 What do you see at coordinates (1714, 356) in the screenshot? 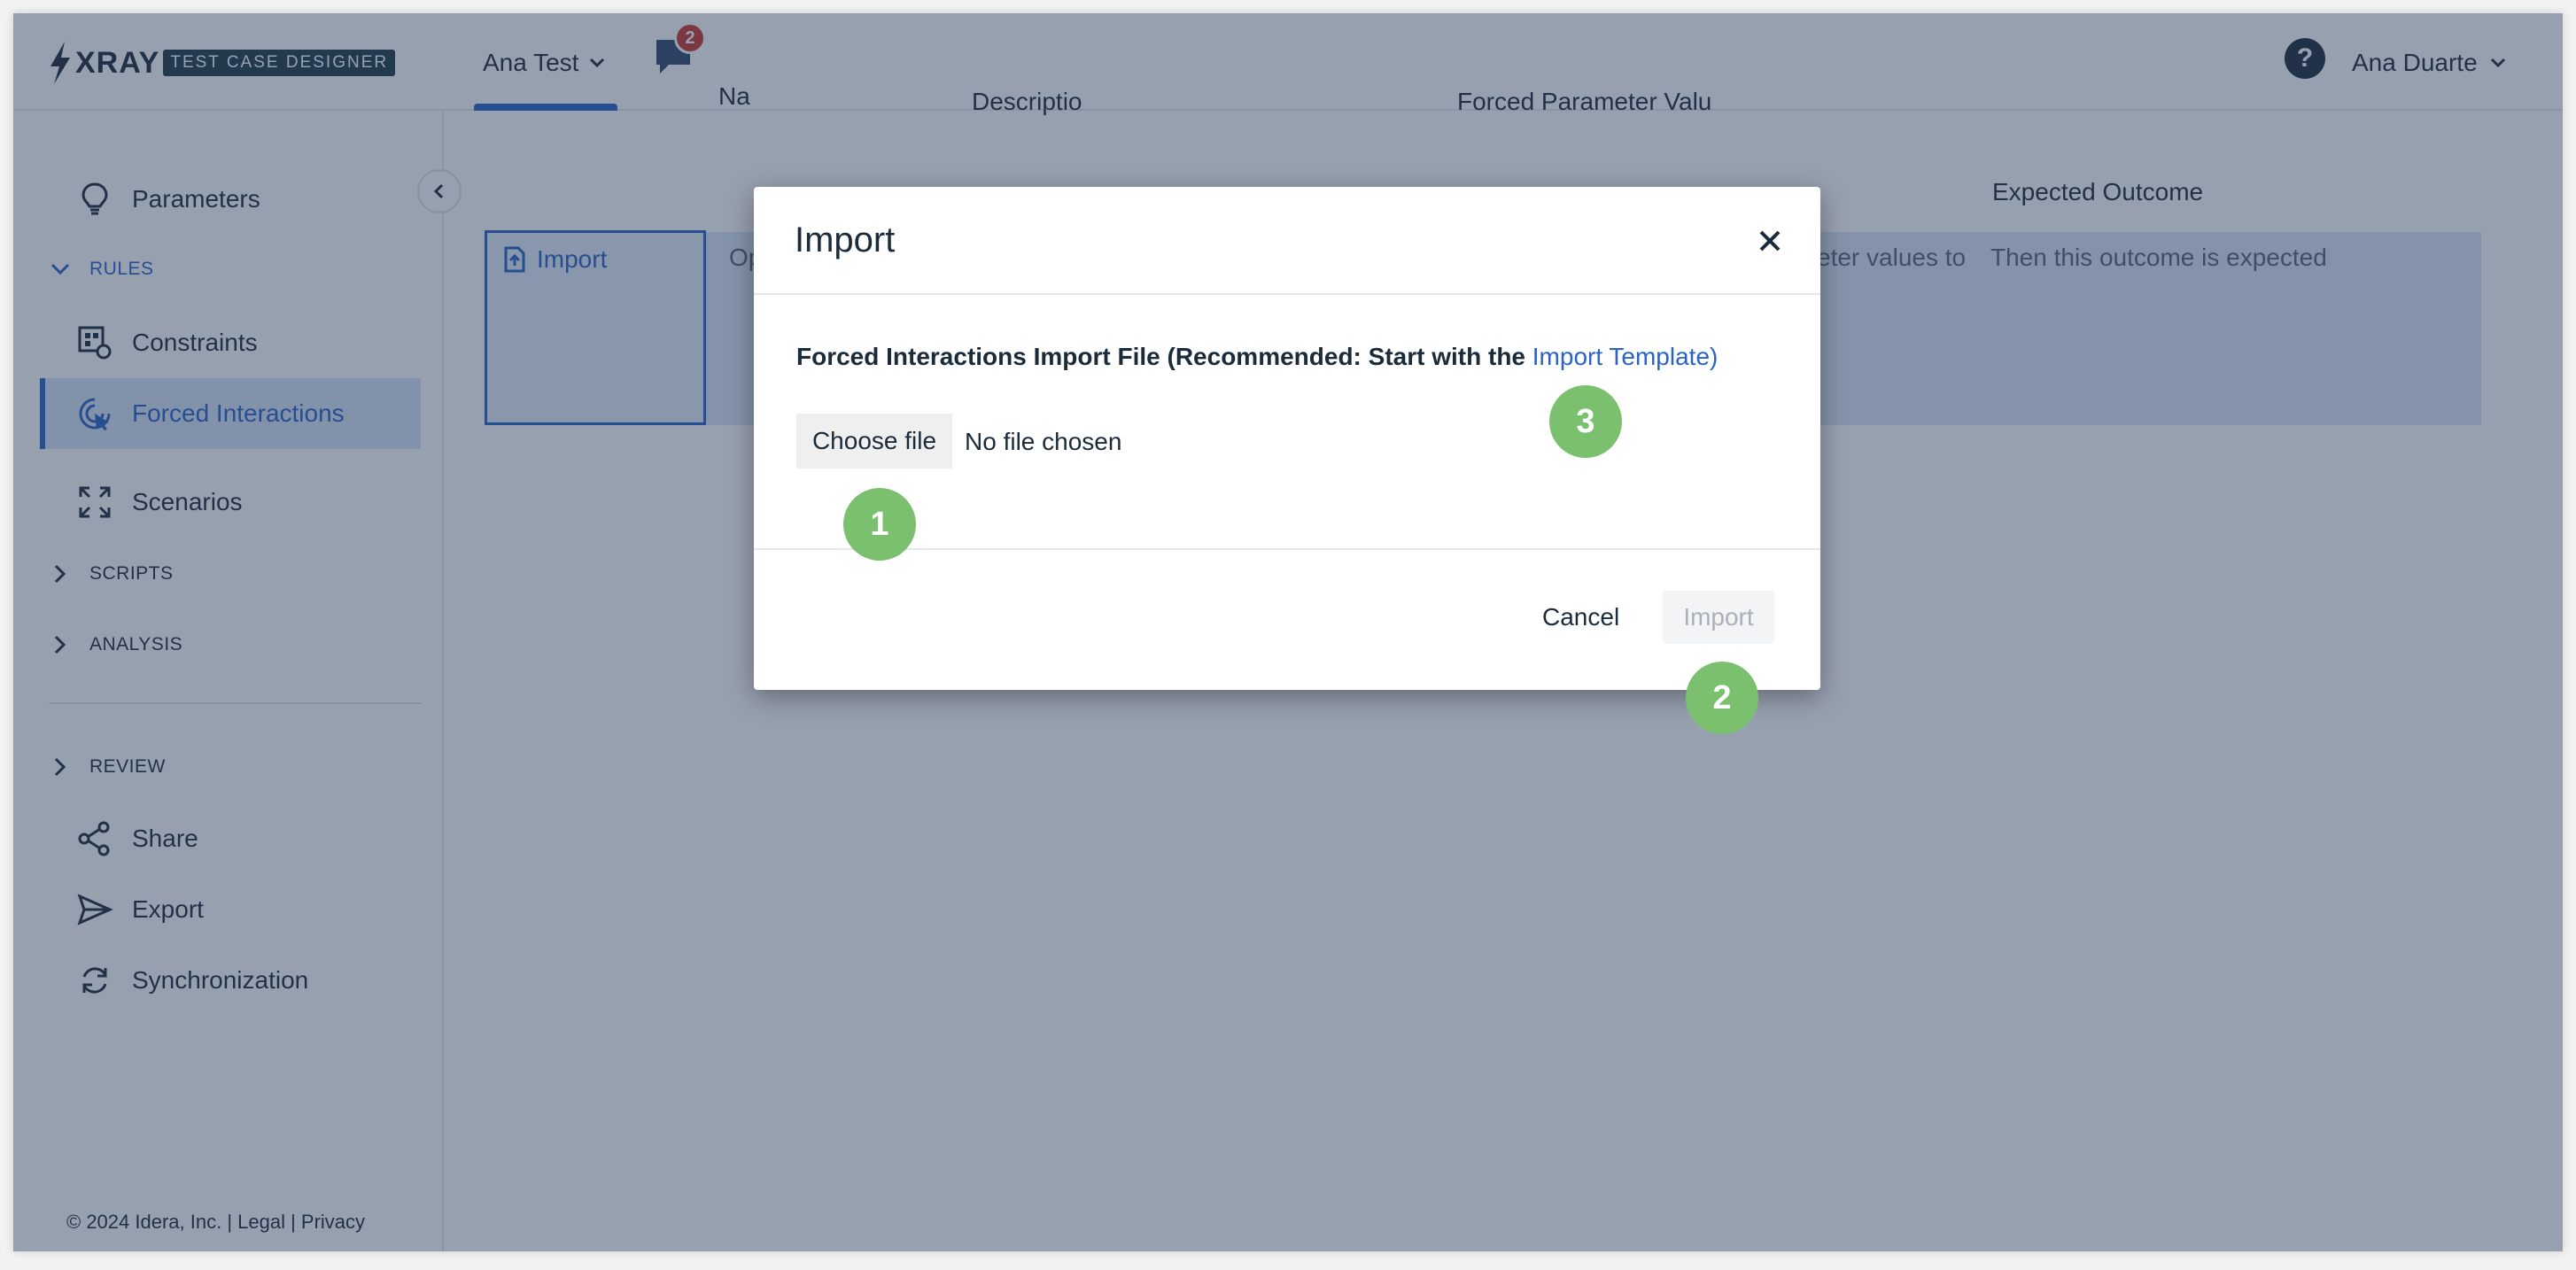
I see `closing-paren: )` at bounding box center [1714, 356].